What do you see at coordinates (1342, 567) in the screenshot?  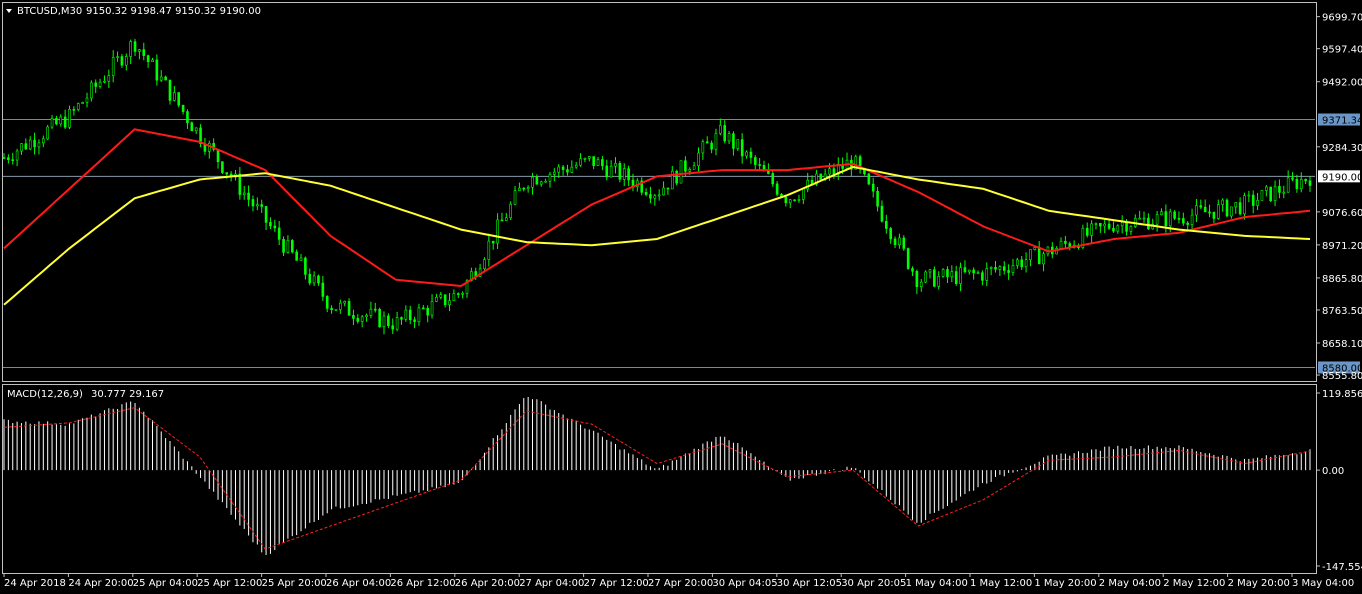 I see `macd-tick-label: -147.554` at bounding box center [1342, 567].